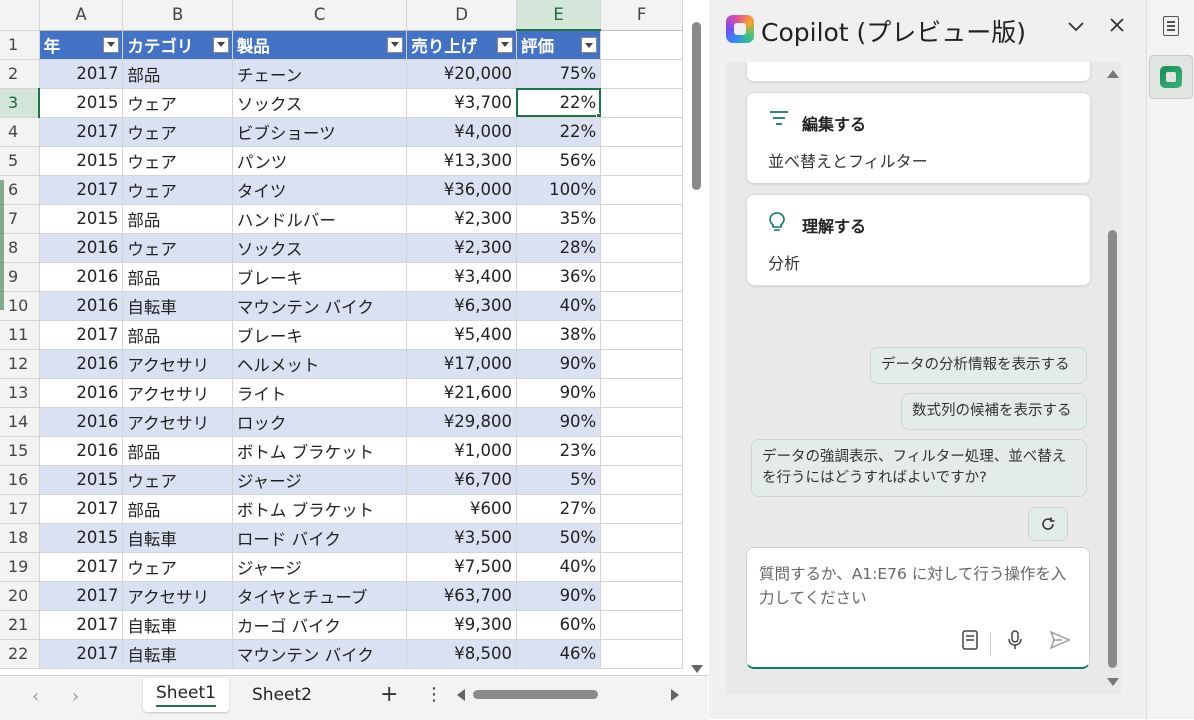 The width and height of the screenshot is (1194, 720). I want to click on row-header: 13, so click(20, 393).